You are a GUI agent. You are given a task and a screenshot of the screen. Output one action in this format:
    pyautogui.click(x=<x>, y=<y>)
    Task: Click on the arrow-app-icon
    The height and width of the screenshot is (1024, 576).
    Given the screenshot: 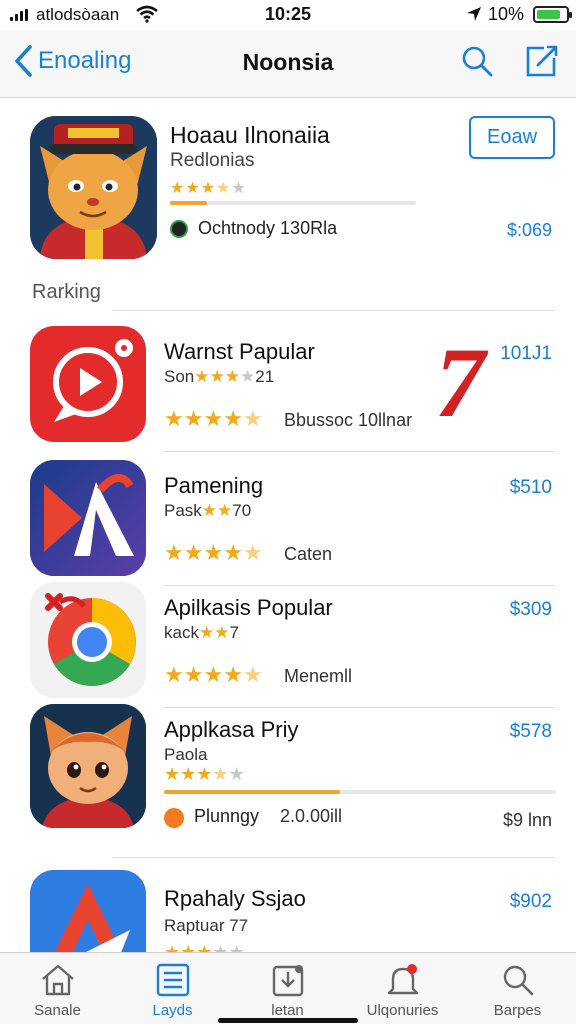 What is the action you would take?
    pyautogui.click(x=88, y=518)
    